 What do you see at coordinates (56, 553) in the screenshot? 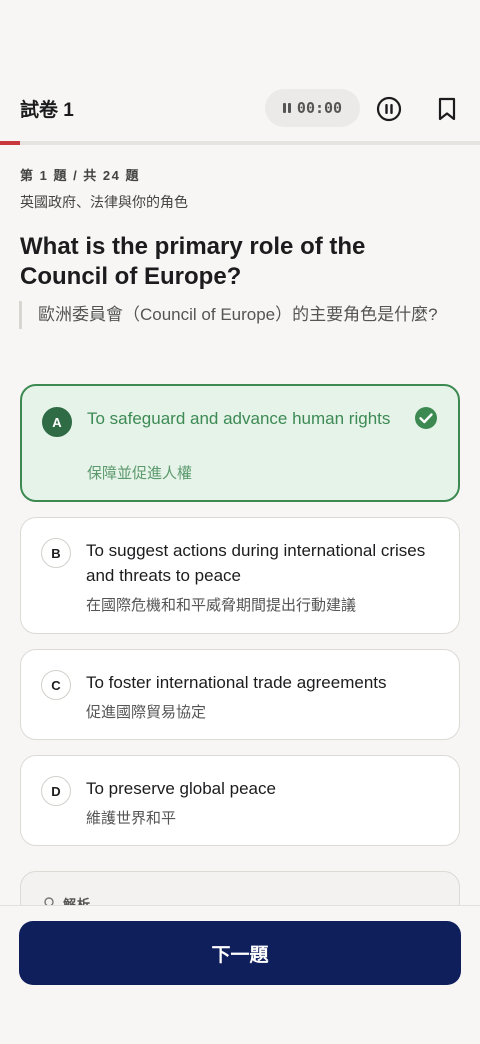
I see `option-letter: B` at bounding box center [56, 553].